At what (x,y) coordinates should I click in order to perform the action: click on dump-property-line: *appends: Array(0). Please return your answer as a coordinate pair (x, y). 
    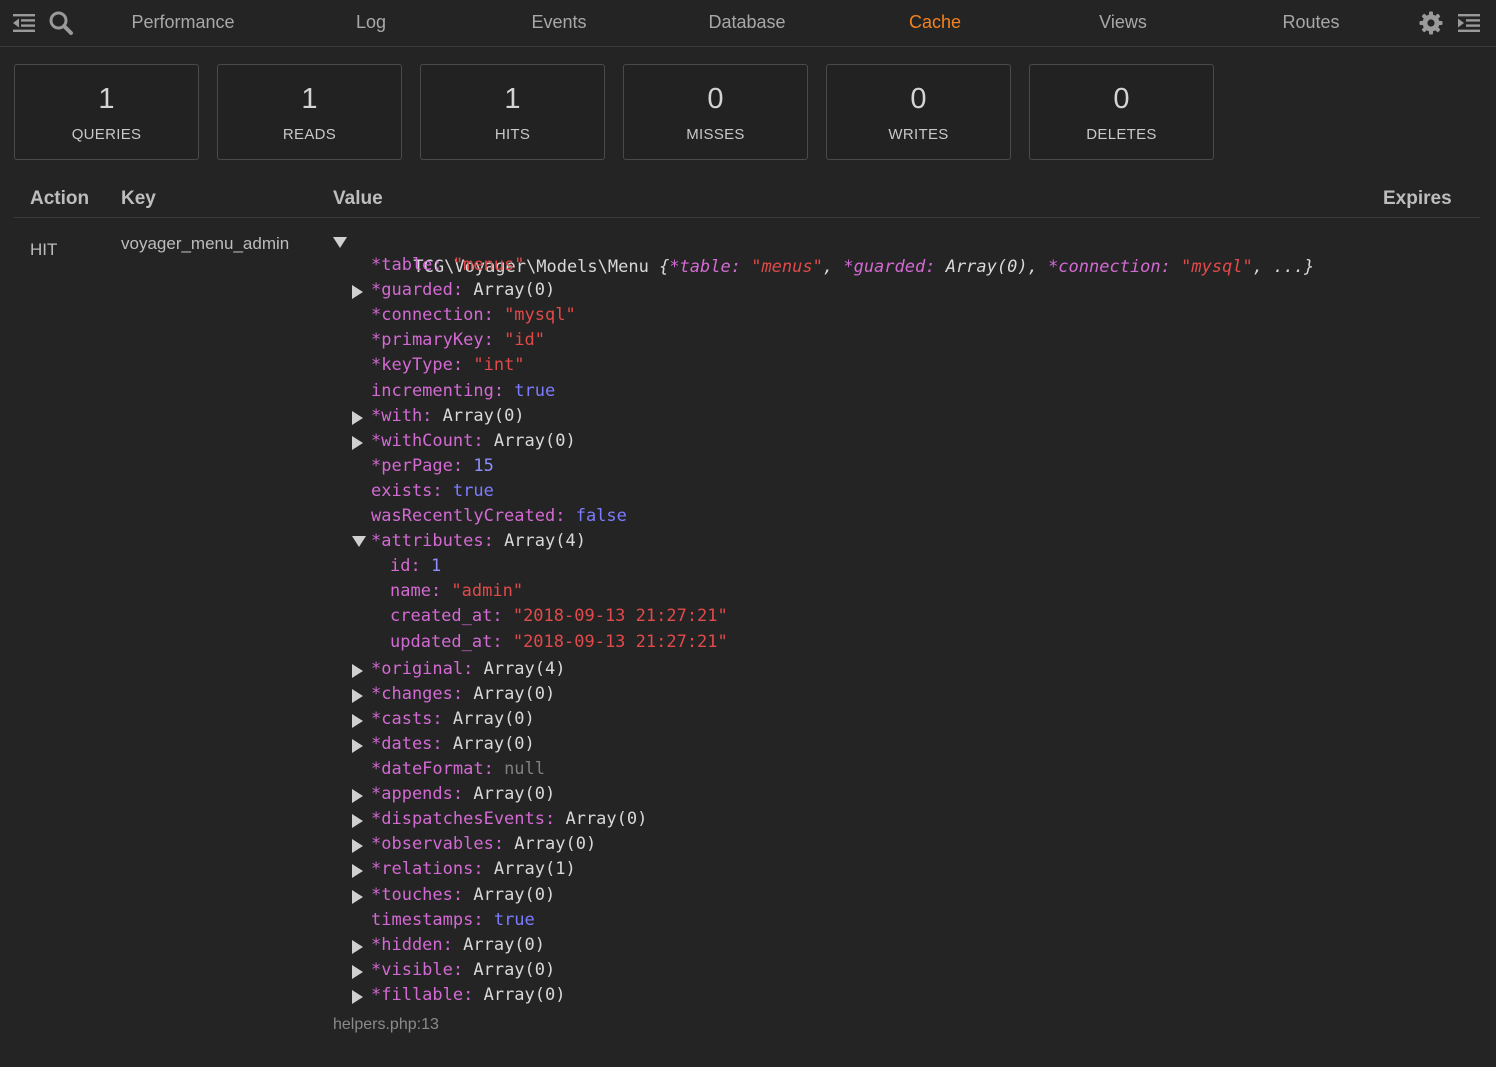
    Looking at the image, I should click on (453, 794).